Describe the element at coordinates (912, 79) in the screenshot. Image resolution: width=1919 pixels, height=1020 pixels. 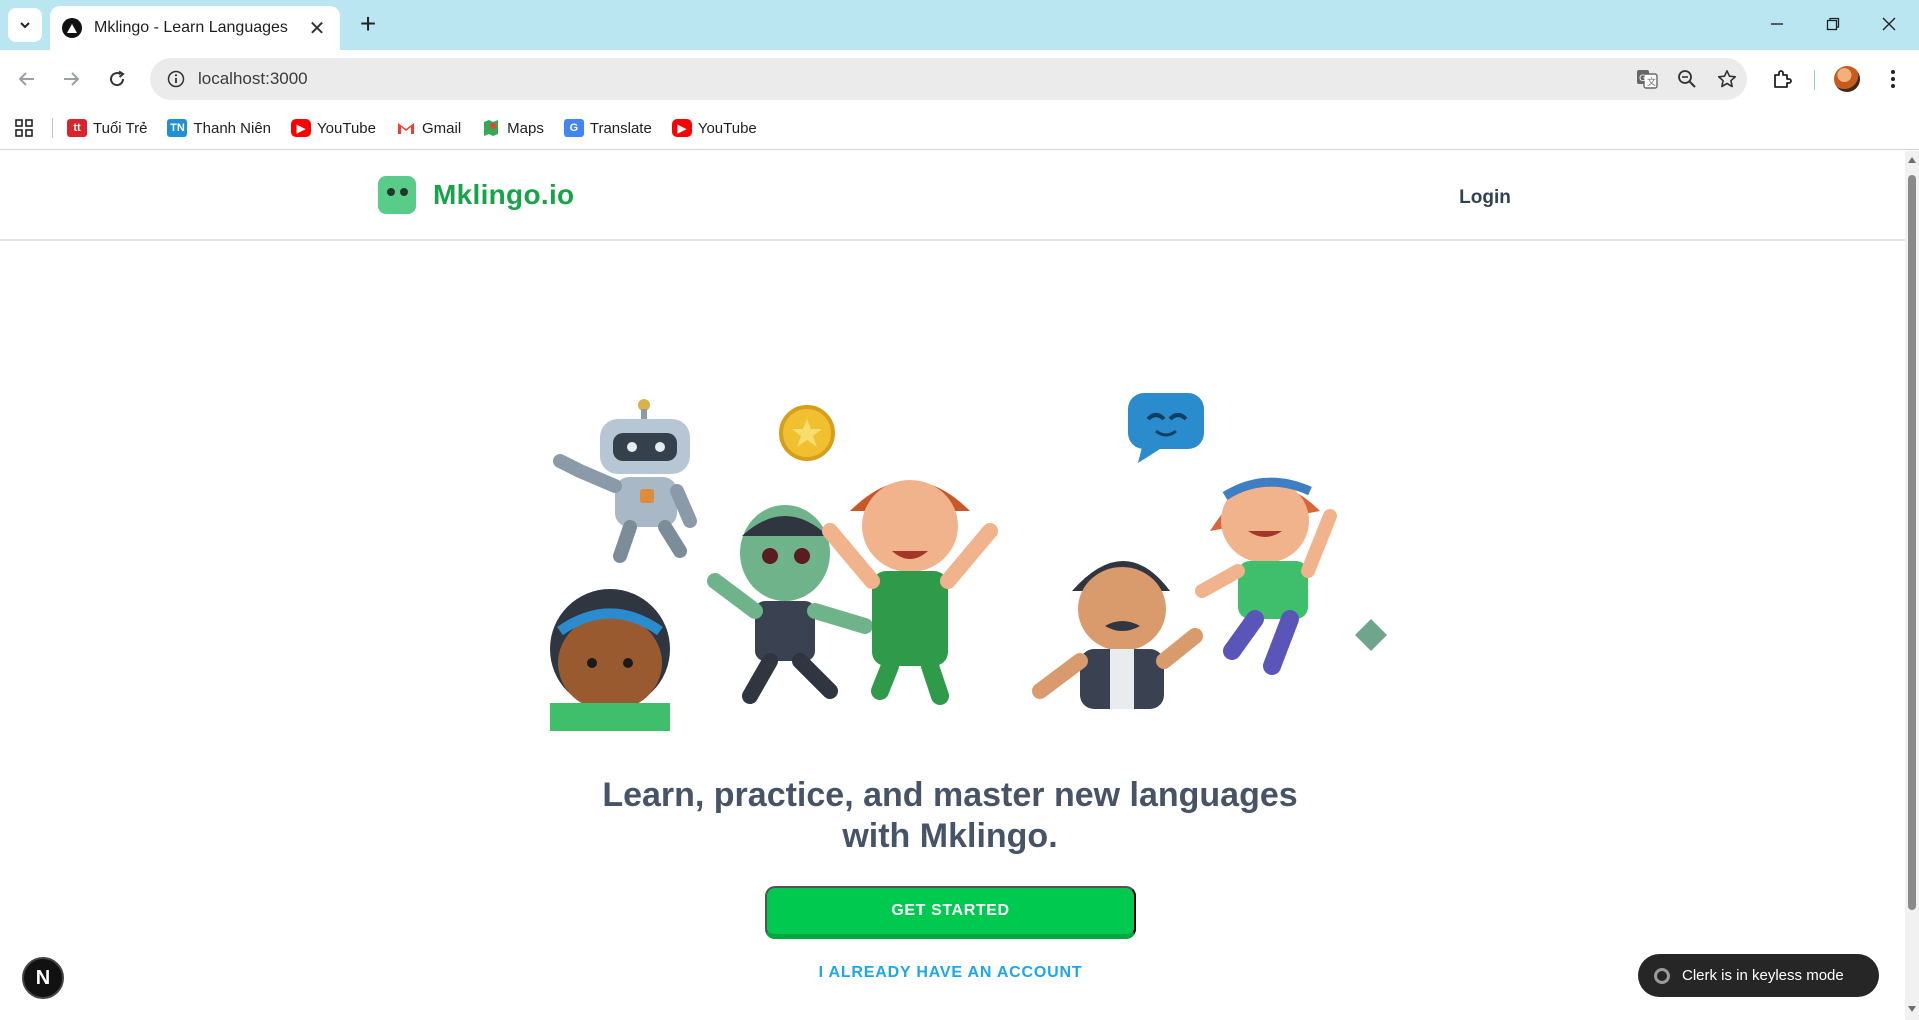
I see `url-text: localhost:3000` at that location.